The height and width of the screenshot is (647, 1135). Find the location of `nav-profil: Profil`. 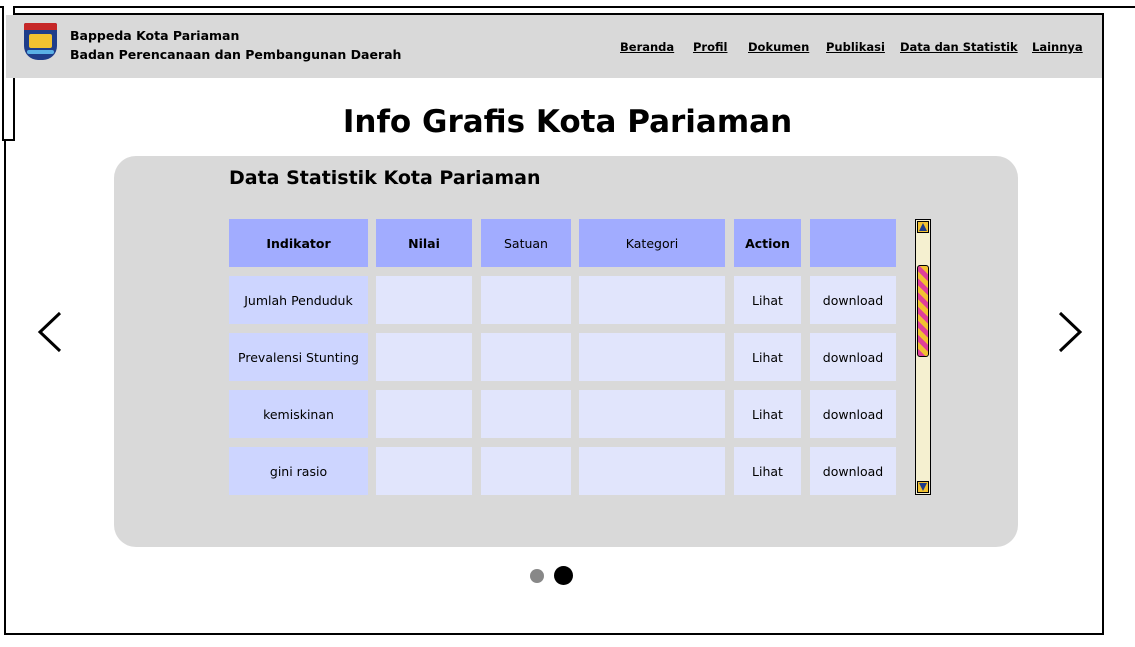

nav-profil: Profil is located at coordinates (710, 47).